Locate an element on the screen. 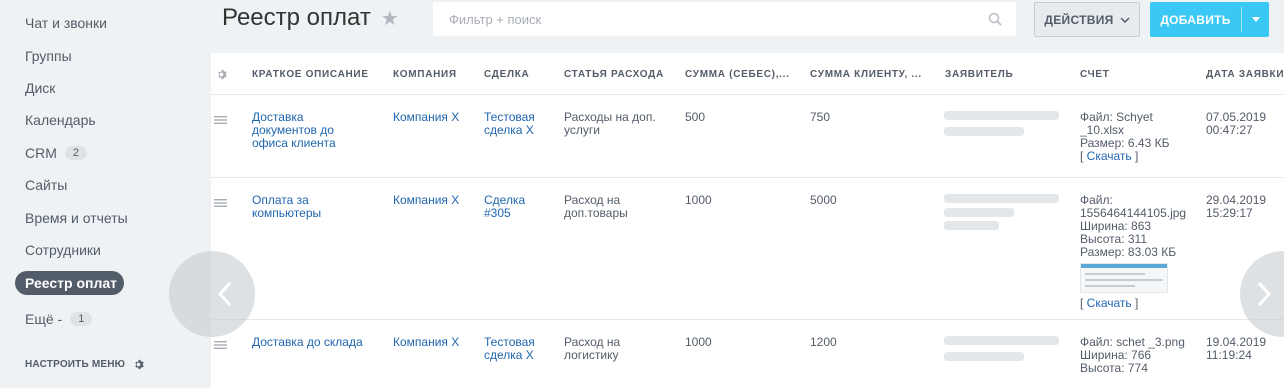  sidebar-item-label: CRM is located at coordinates (41, 153).